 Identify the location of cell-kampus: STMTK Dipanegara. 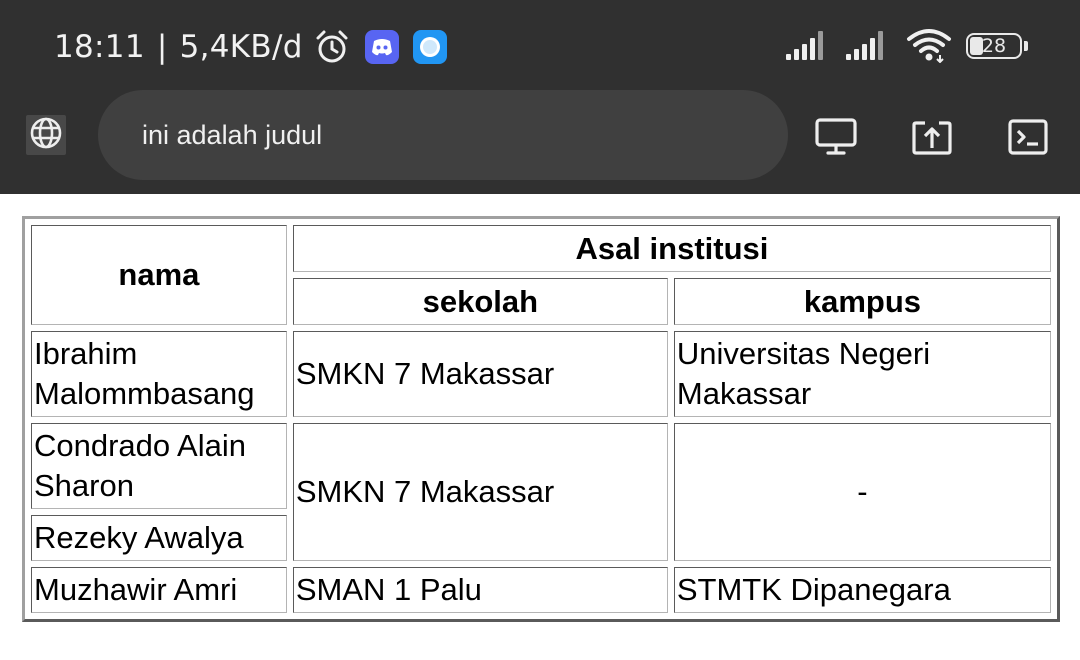
(862, 590).